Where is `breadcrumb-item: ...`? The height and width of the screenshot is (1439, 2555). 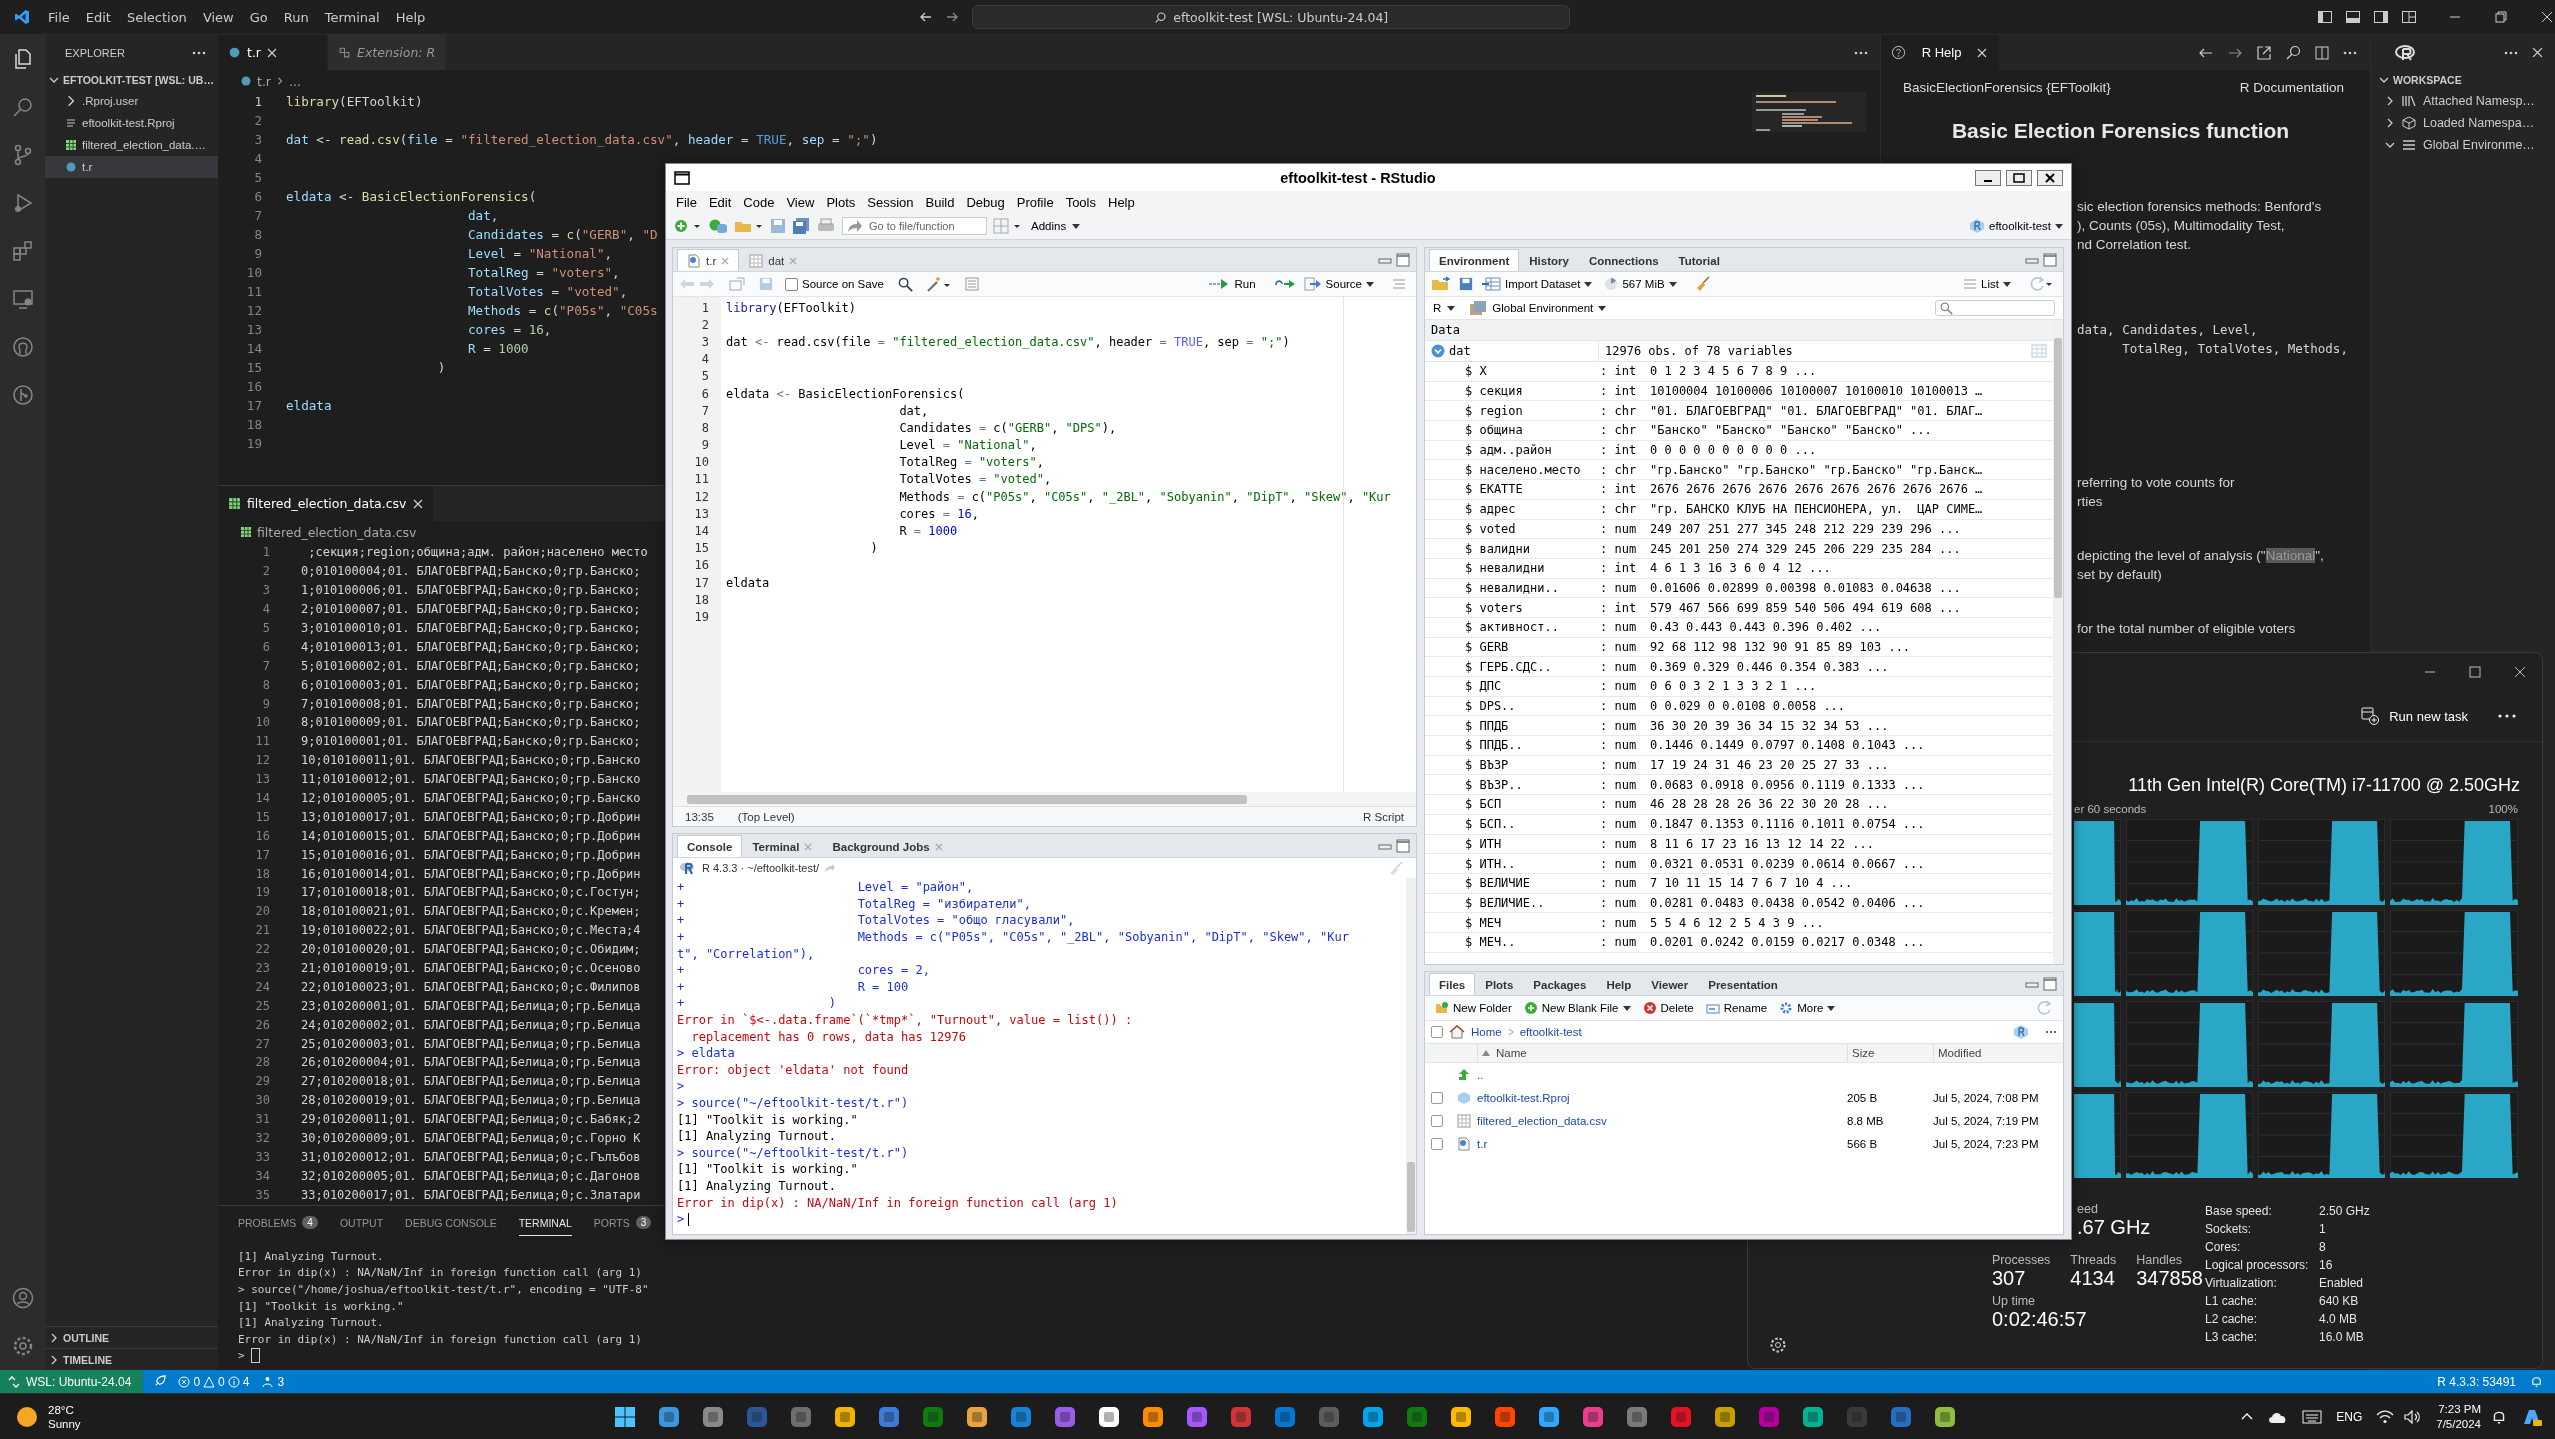
breadcrumb-item: ... is located at coordinates (295, 81).